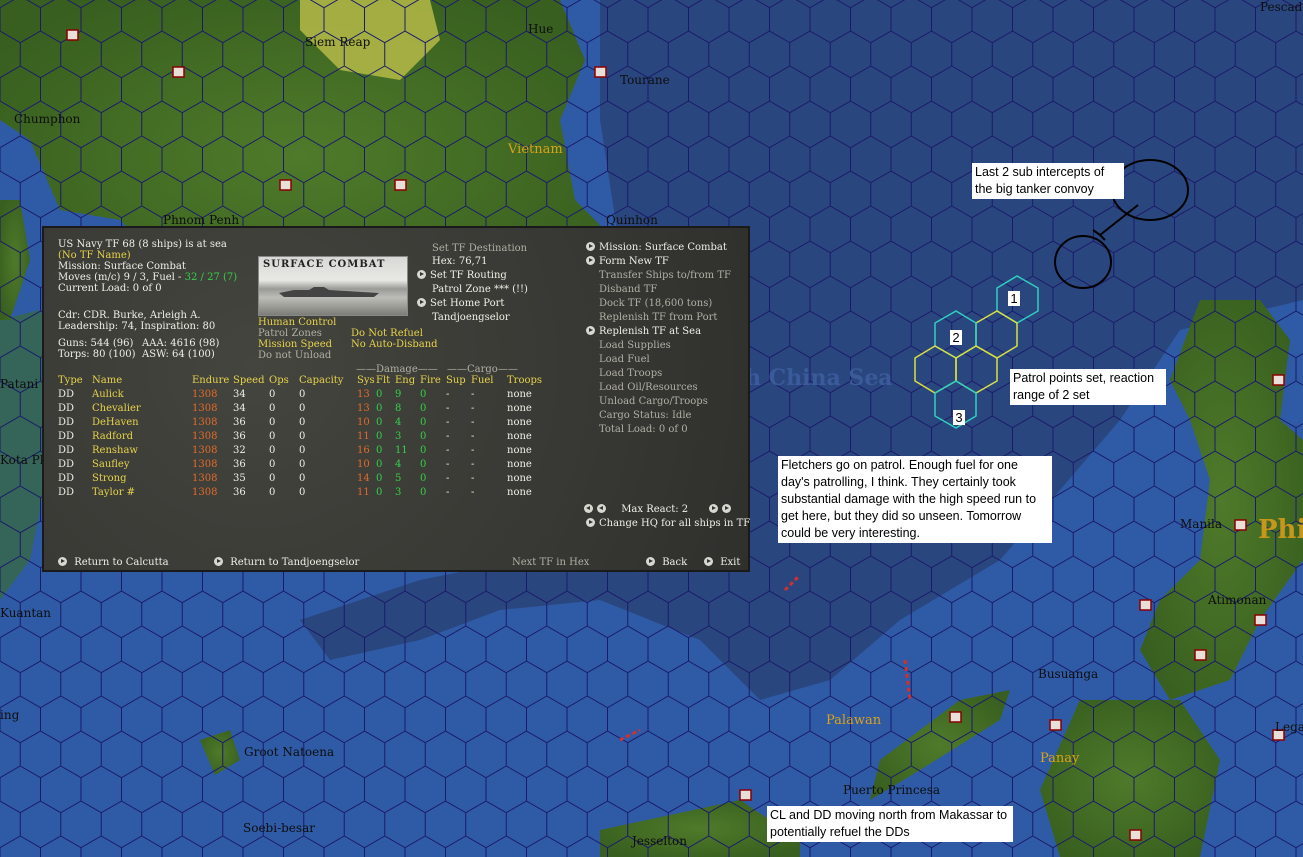 This screenshot has height=857, width=1303. Describe the element at coordinates (663, 247) in the screenshot. I see `menu-item-label: Mission: Surface Combat` at that location.